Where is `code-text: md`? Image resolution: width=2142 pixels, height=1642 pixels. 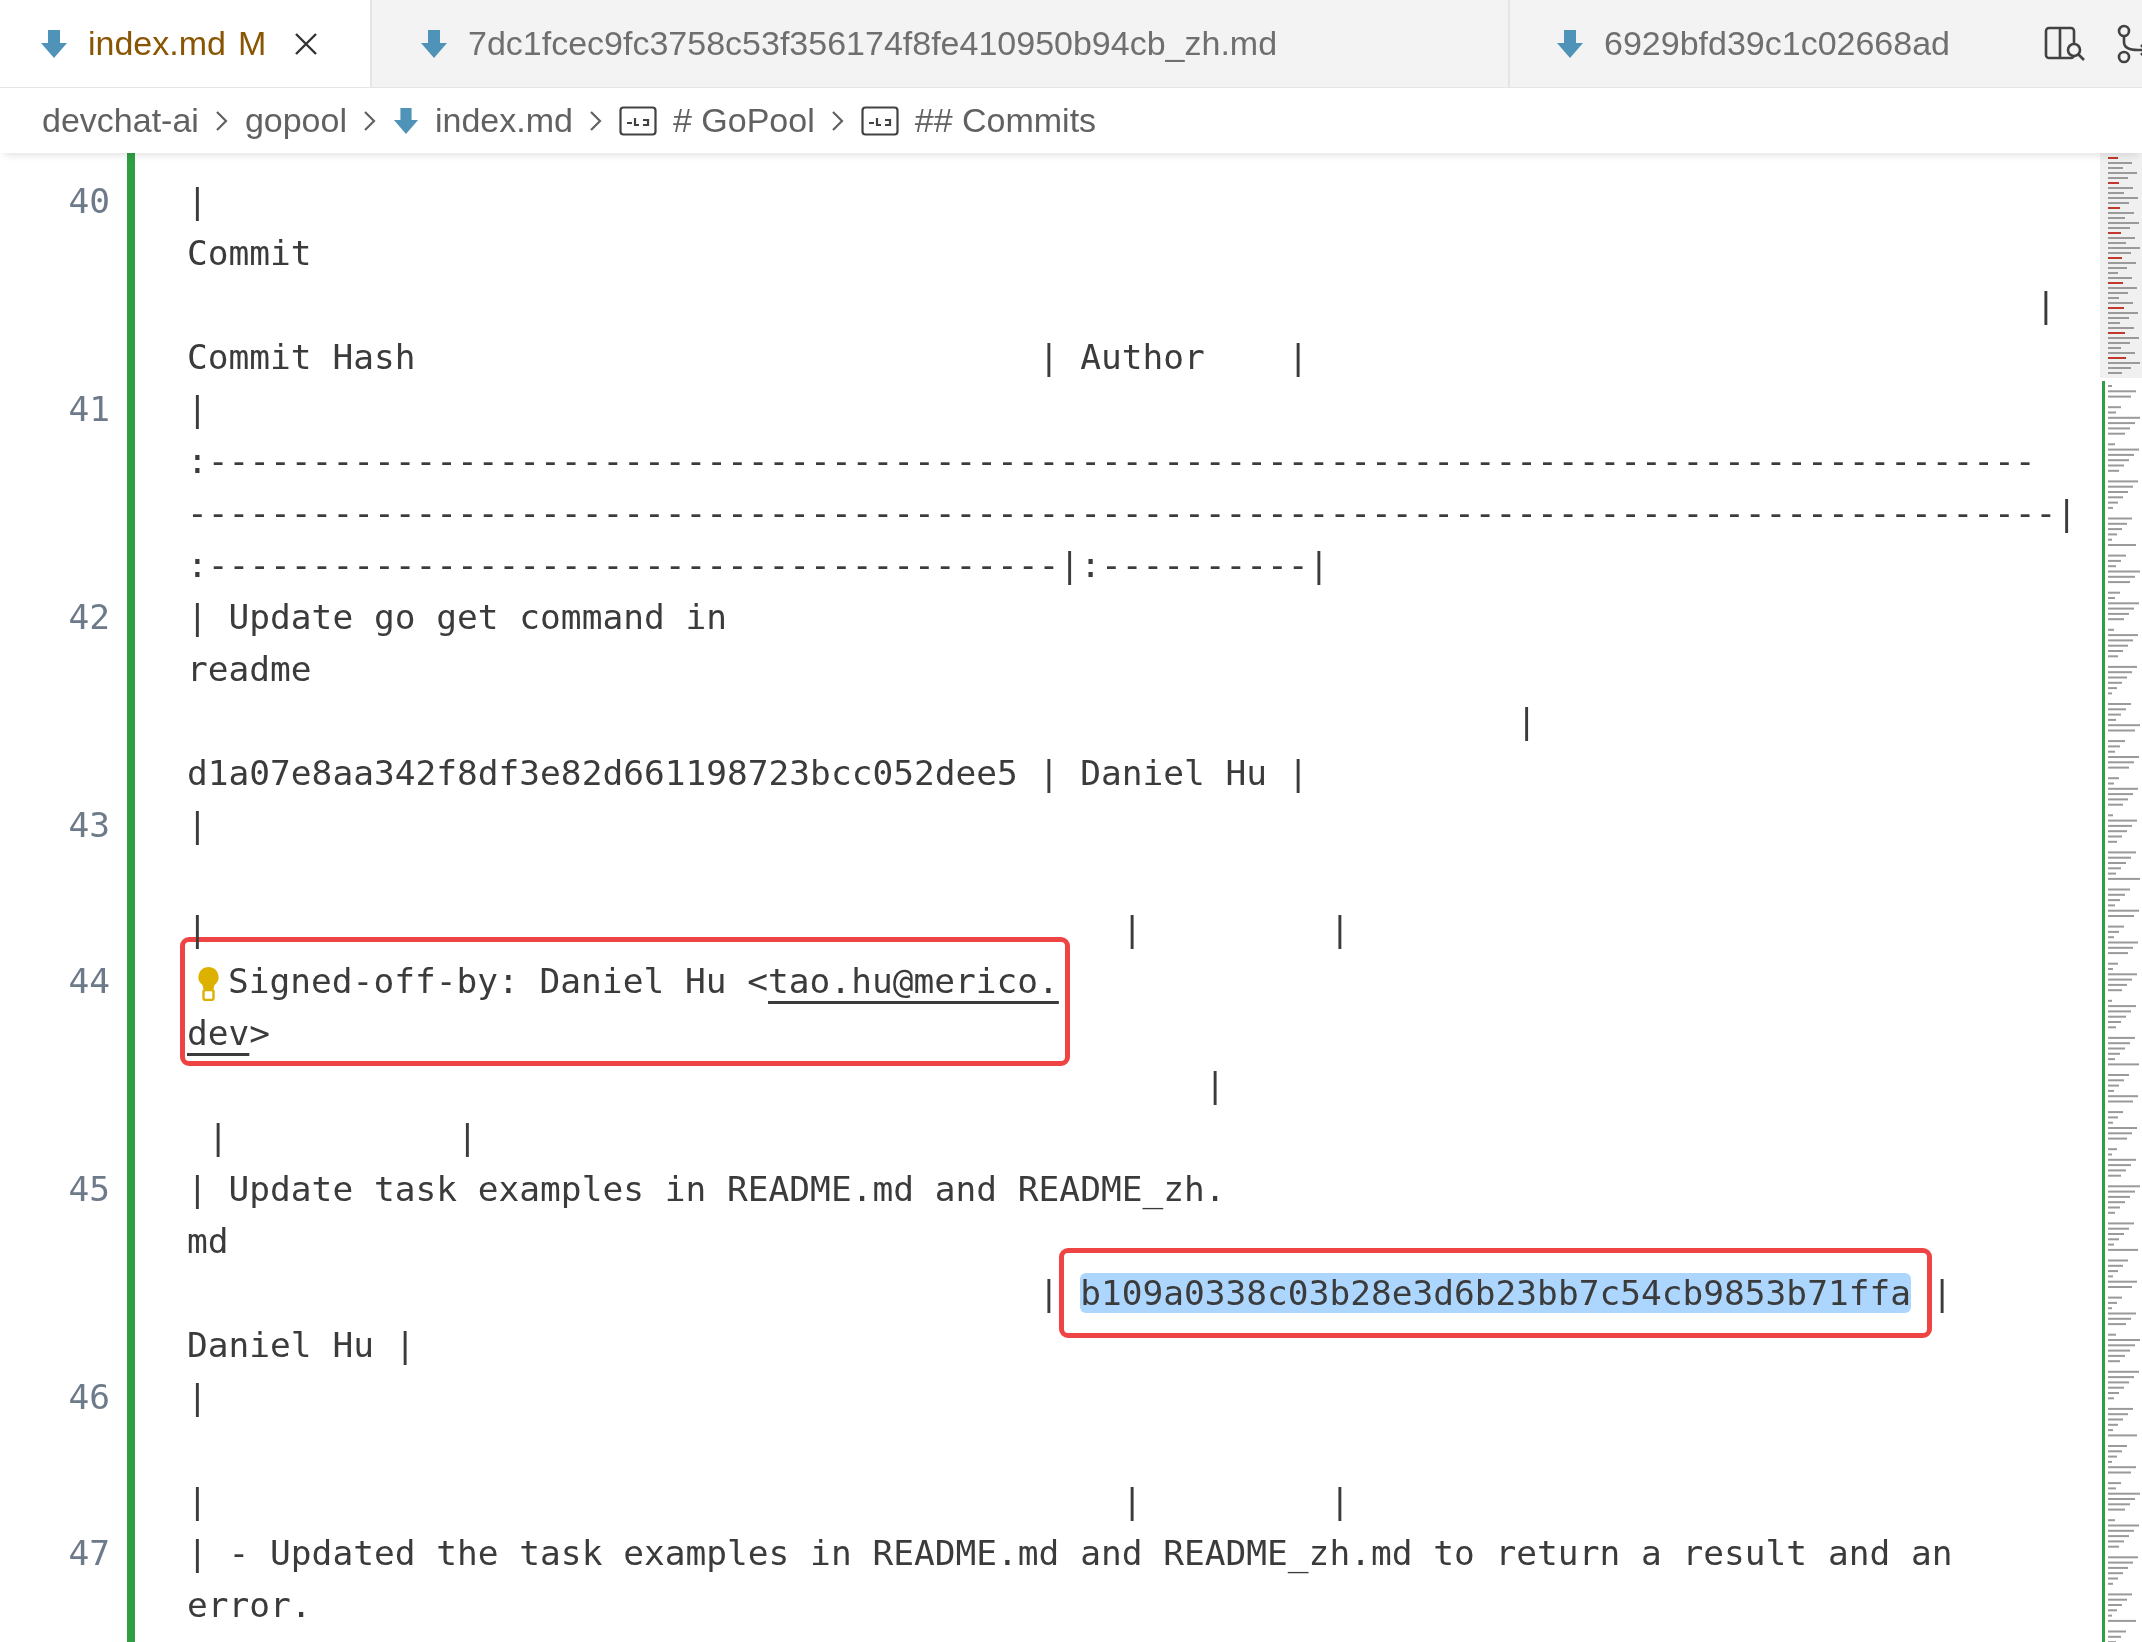 code-text: md is located at coordinates (208, 1241).